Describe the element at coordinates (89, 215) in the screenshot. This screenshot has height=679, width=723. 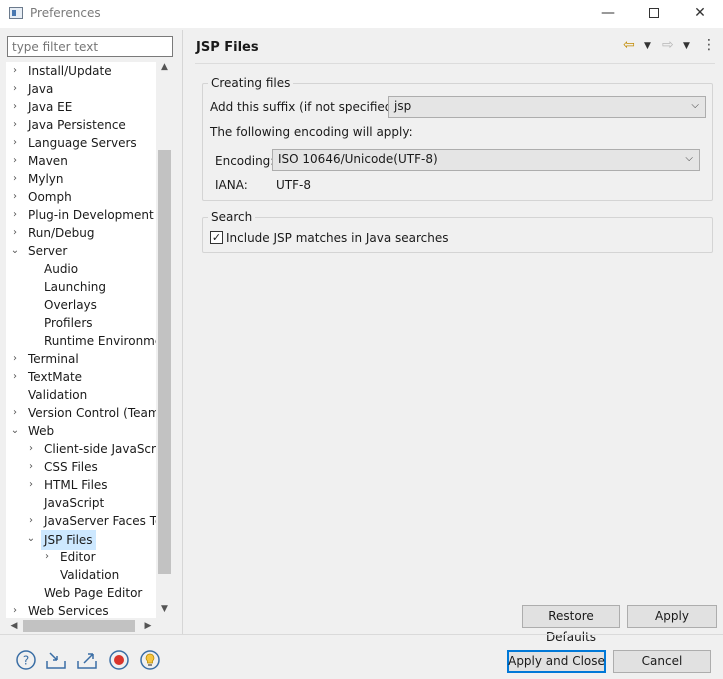
I see `tree-item: › Plug-in Development` at that location.